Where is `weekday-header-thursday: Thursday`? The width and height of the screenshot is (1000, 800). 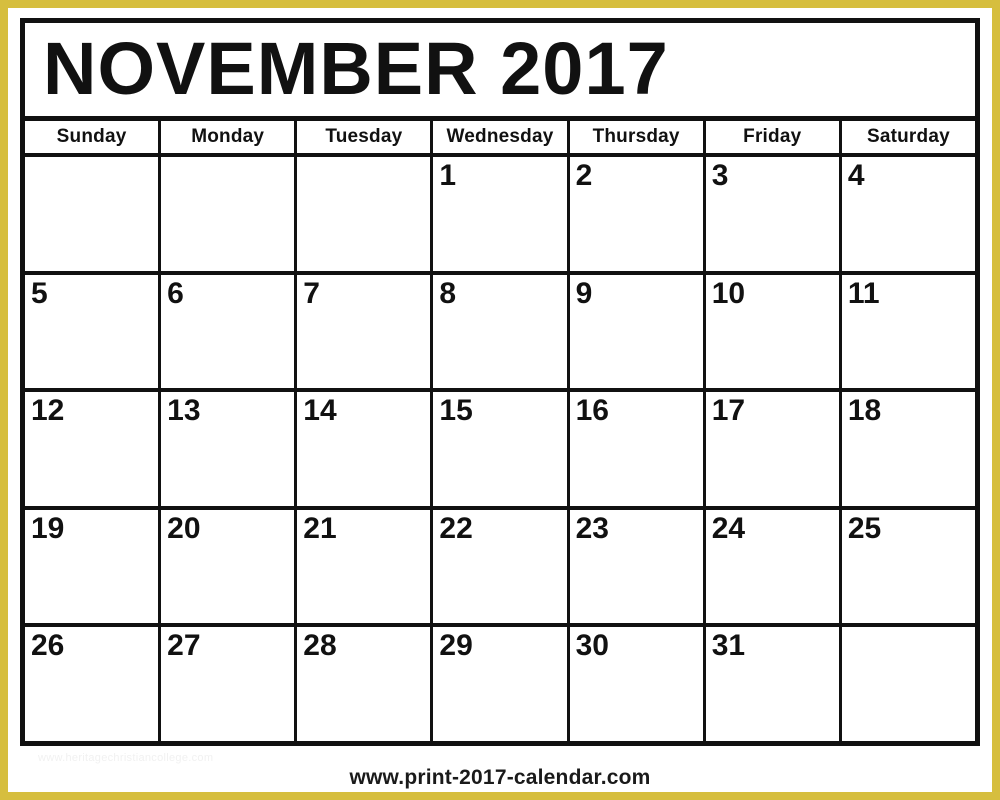 weekday-header-thursday: Thursday is located at coordinates (637, 137).